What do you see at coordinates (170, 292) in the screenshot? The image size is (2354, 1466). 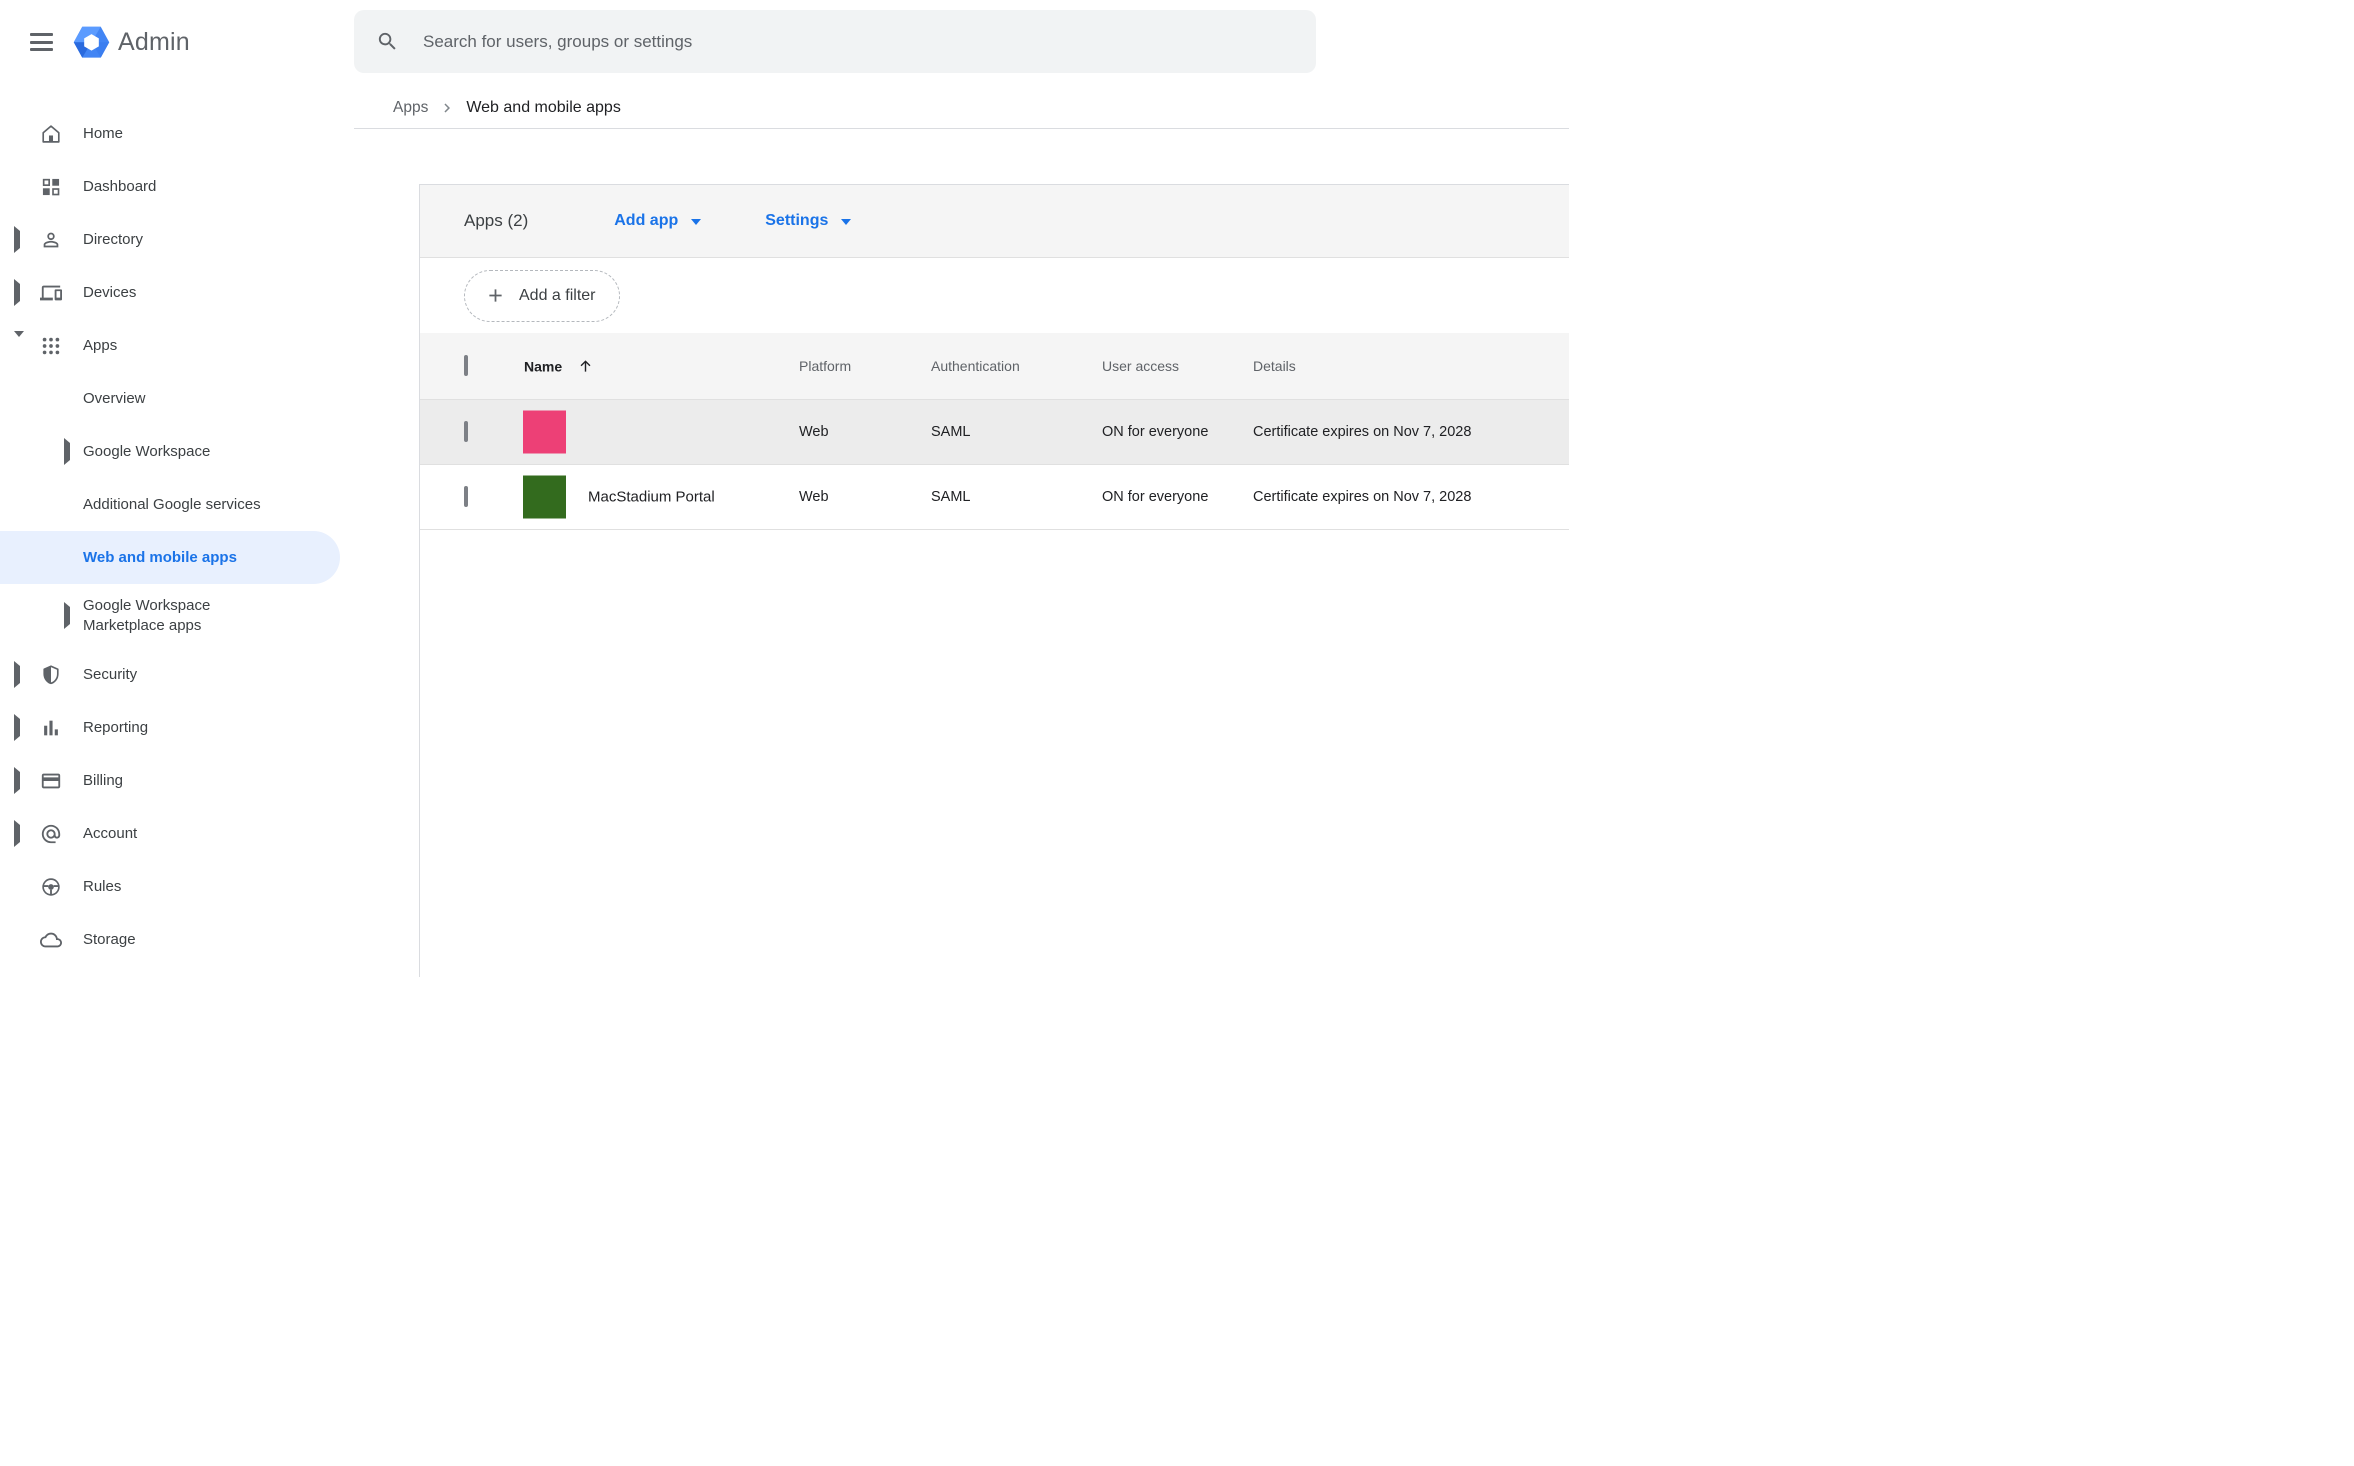 I see `sidebar-item-devices: Devices` at bounding box center [170, 292].